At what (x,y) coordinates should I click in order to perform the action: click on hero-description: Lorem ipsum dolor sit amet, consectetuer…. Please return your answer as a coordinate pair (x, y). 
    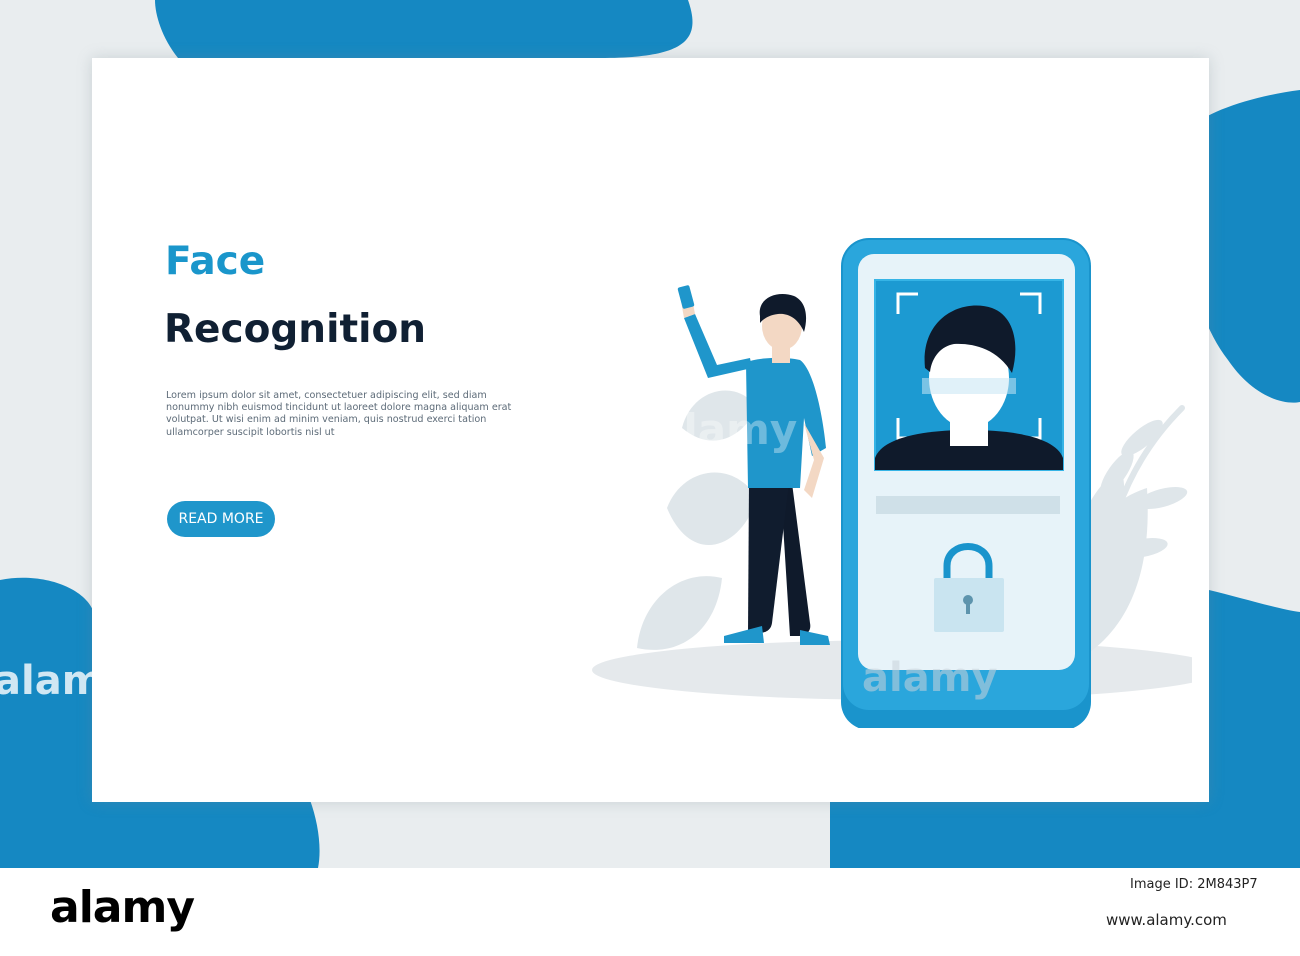
    Looking at the image, I should click on (339, 414).